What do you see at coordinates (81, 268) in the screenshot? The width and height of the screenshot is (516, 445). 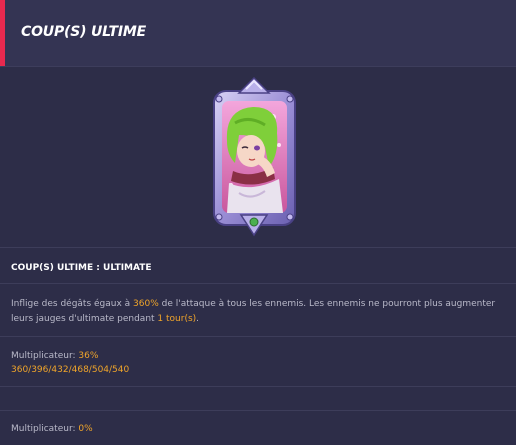 I see `skill-name: COUP(S) ULTIME : ULTIMATE` at bounding box center [81, 268].